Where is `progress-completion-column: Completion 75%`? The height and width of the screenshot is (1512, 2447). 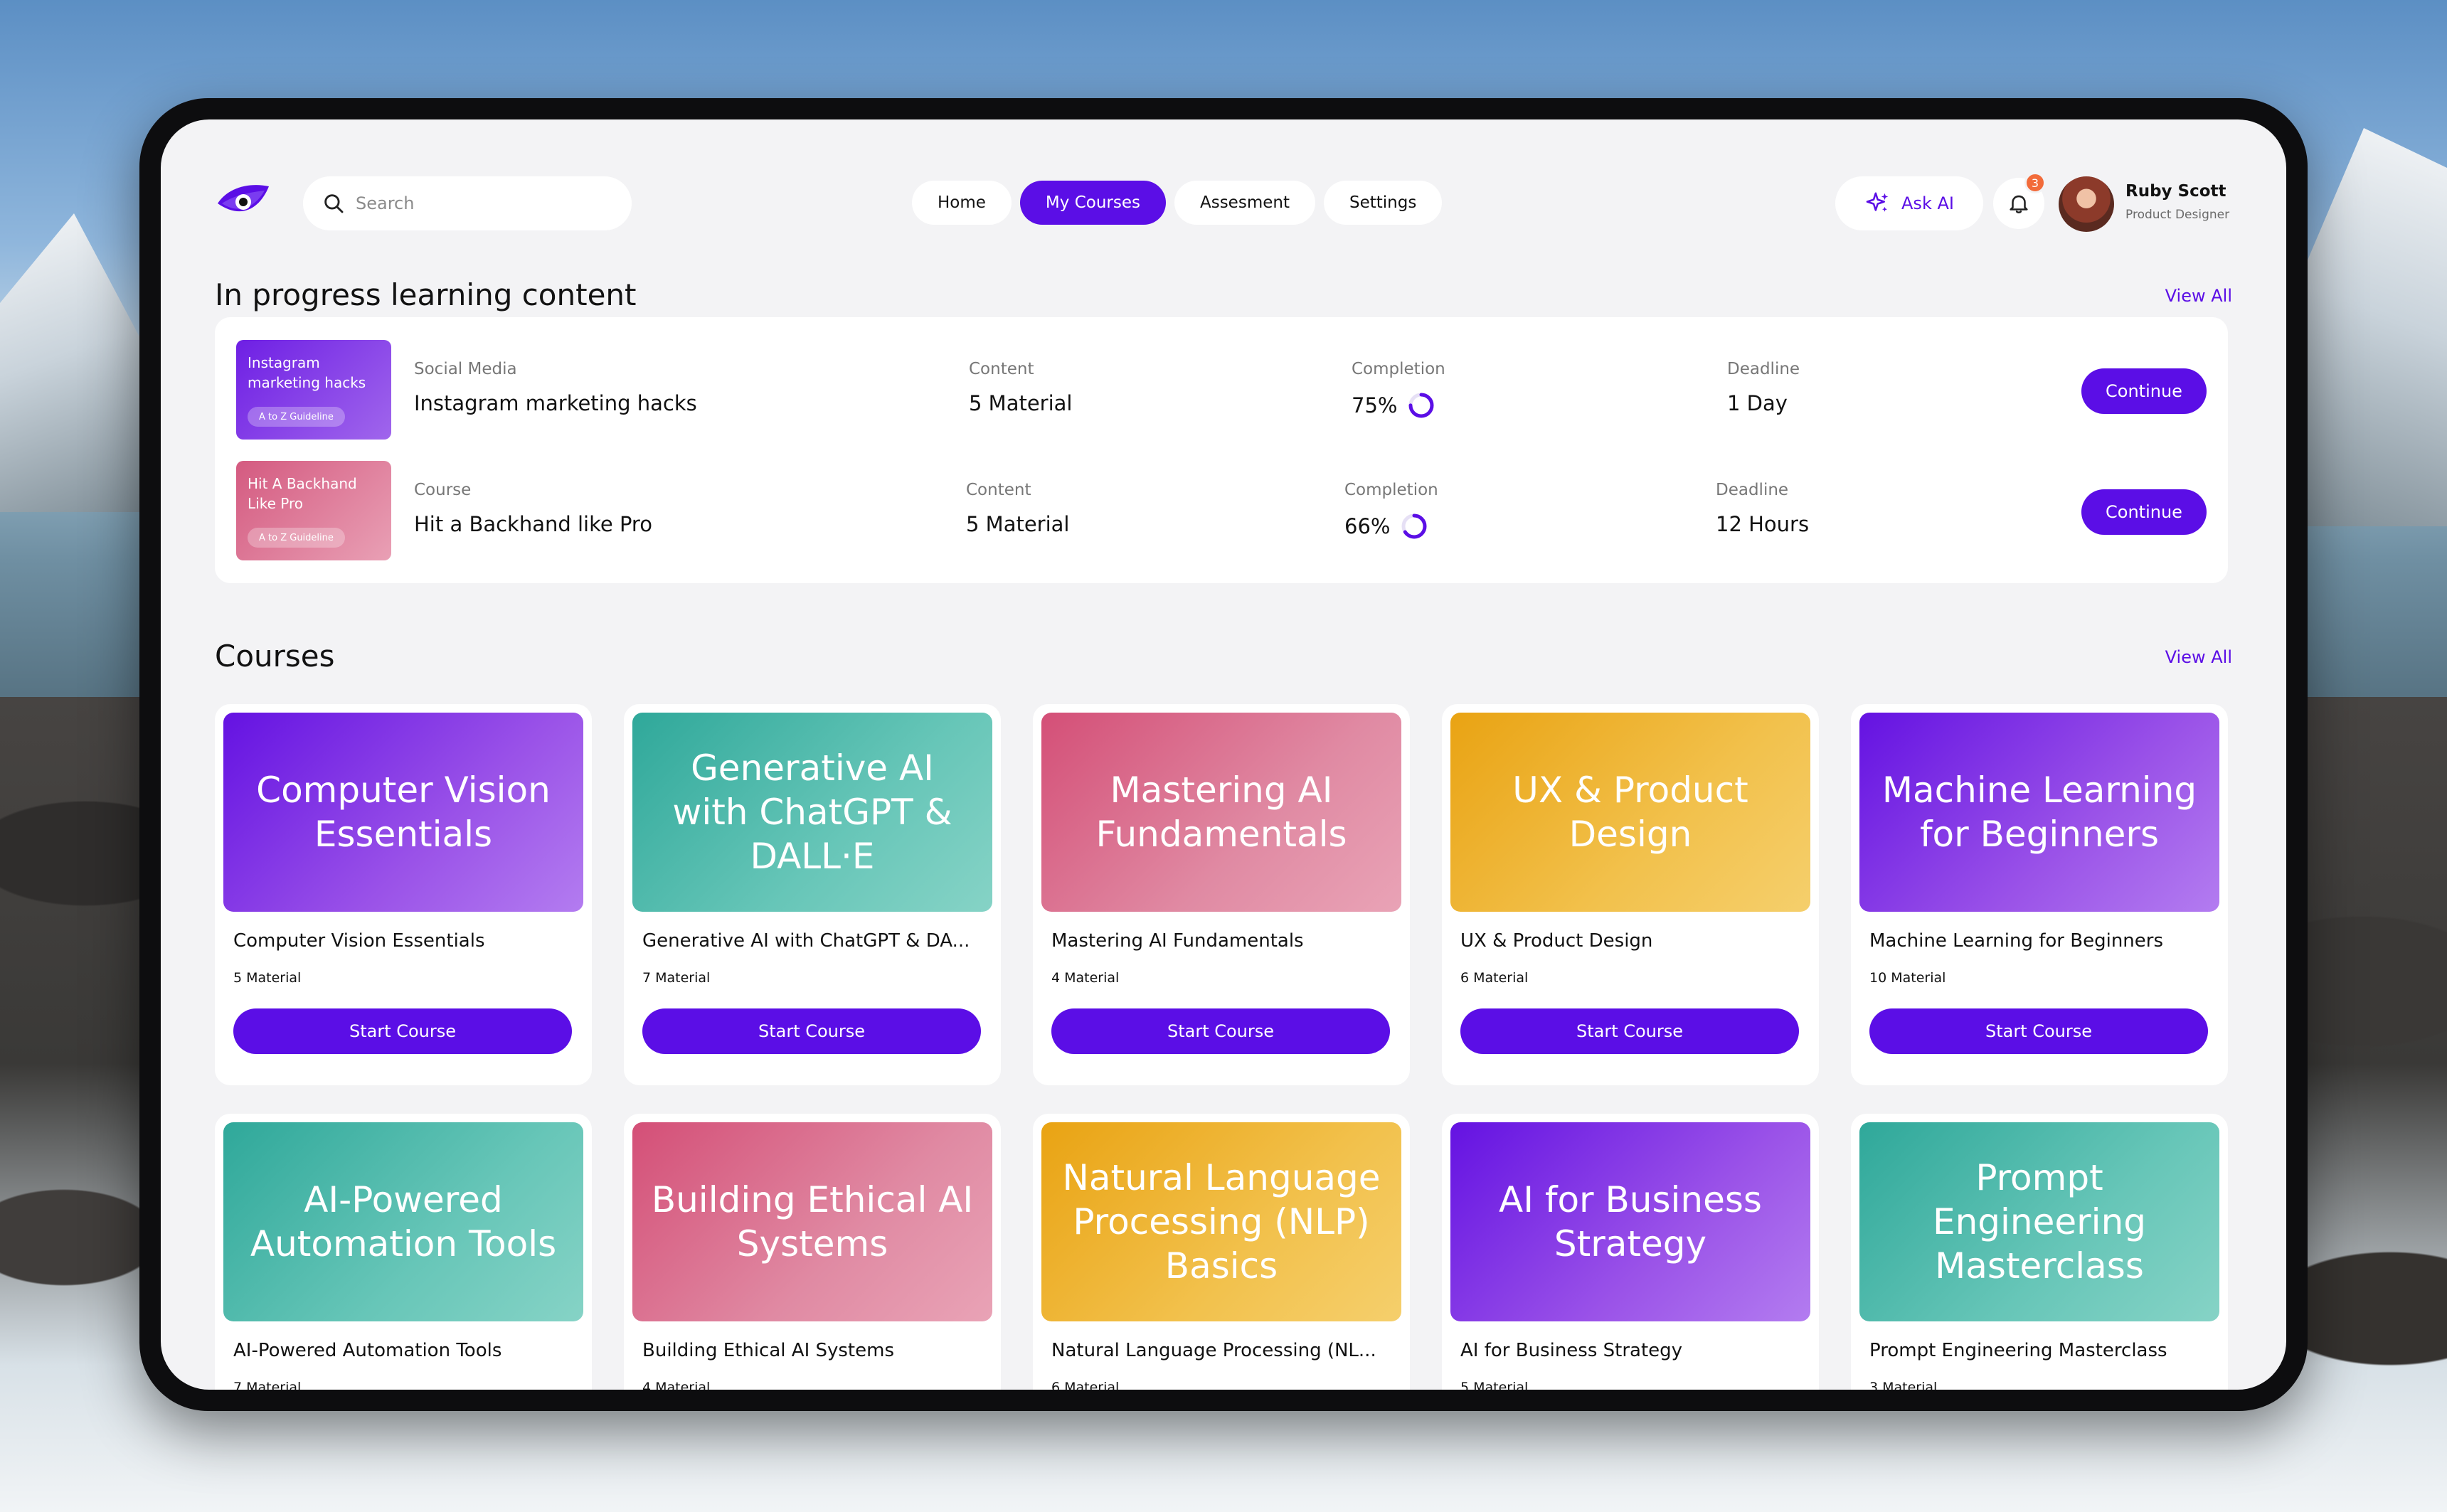 progress-completion-column: Completion 75% is located at coordinates (1398, 390).